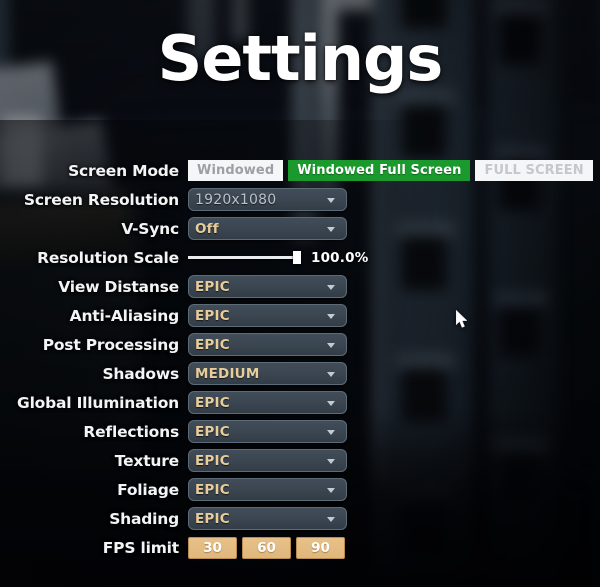 The height and width of the screenshot is (587, 600). Describe the element at coordinates (379, 170) in the screenshot. I see `screen-mode-option-windowed-full-screen: Windowed Full Screen` at that location.